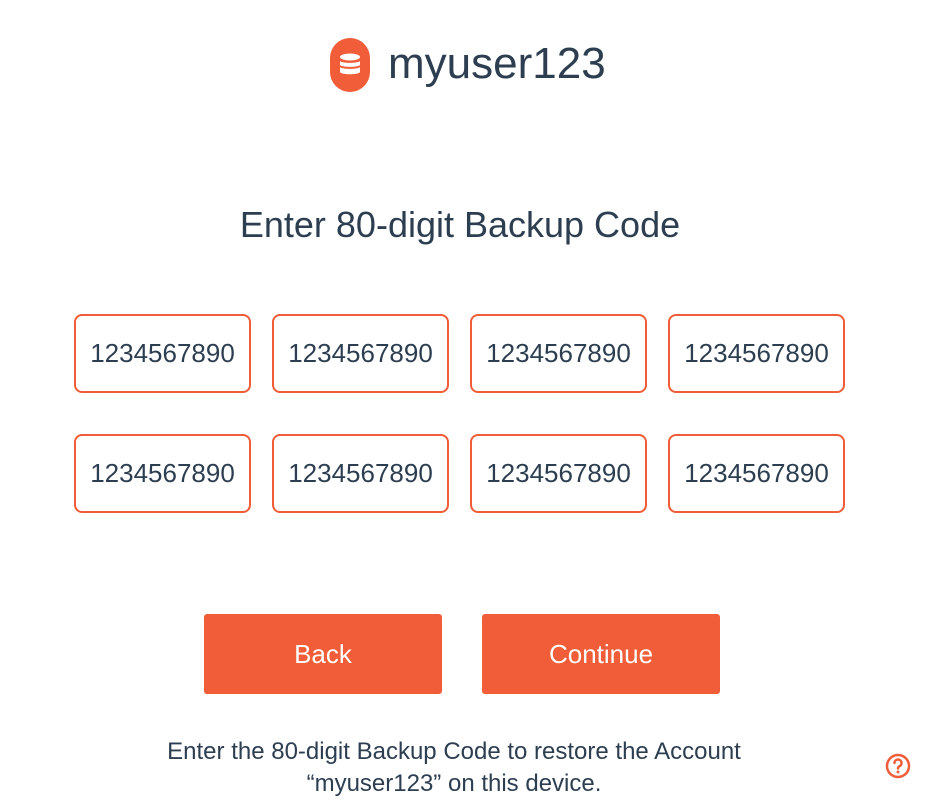  I want to click on question-circle-icon, so click(898, 766).